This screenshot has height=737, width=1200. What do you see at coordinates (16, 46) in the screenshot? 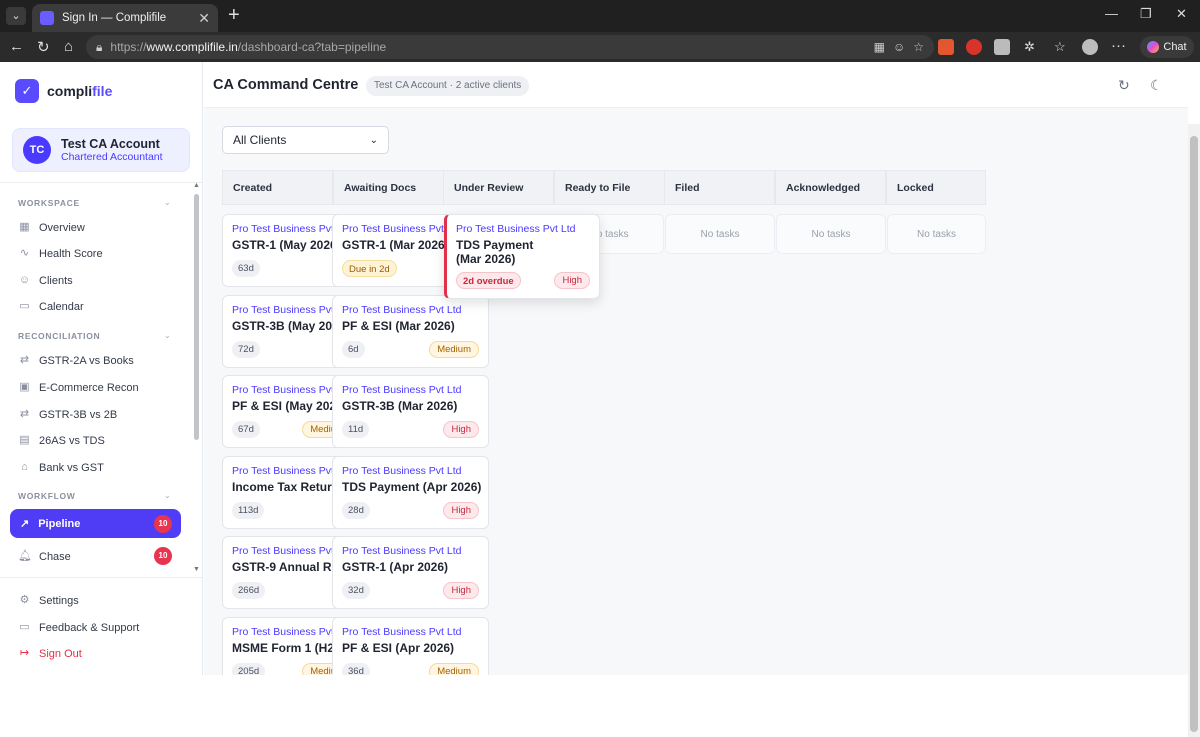
I see `back-icon: ←` at bounding box center [16, 46].